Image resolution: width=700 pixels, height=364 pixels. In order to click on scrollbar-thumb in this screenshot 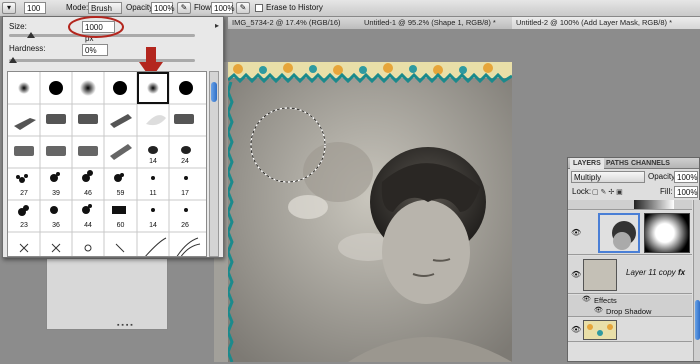, I will do `click(214, 92)`.